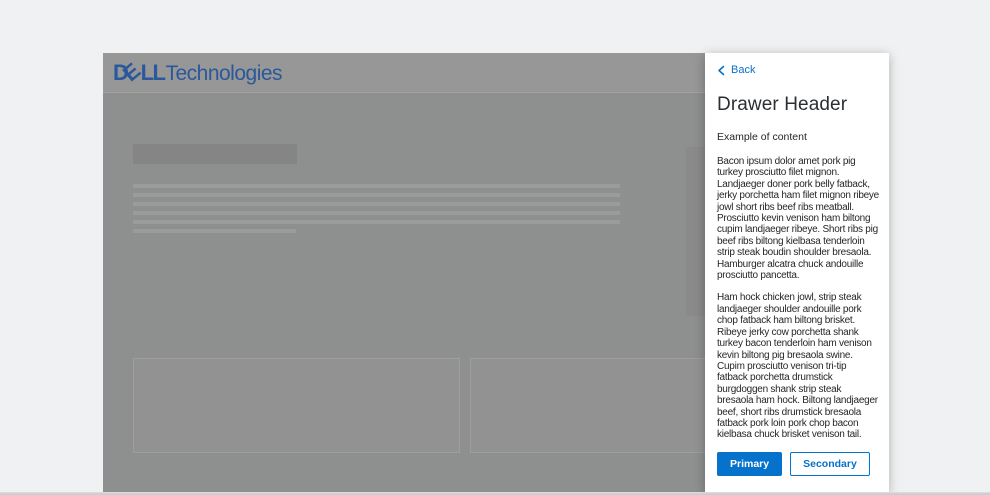 This screenshot has width=990, height=495. I want to click on chevron-left-icon, so click(721, 70).